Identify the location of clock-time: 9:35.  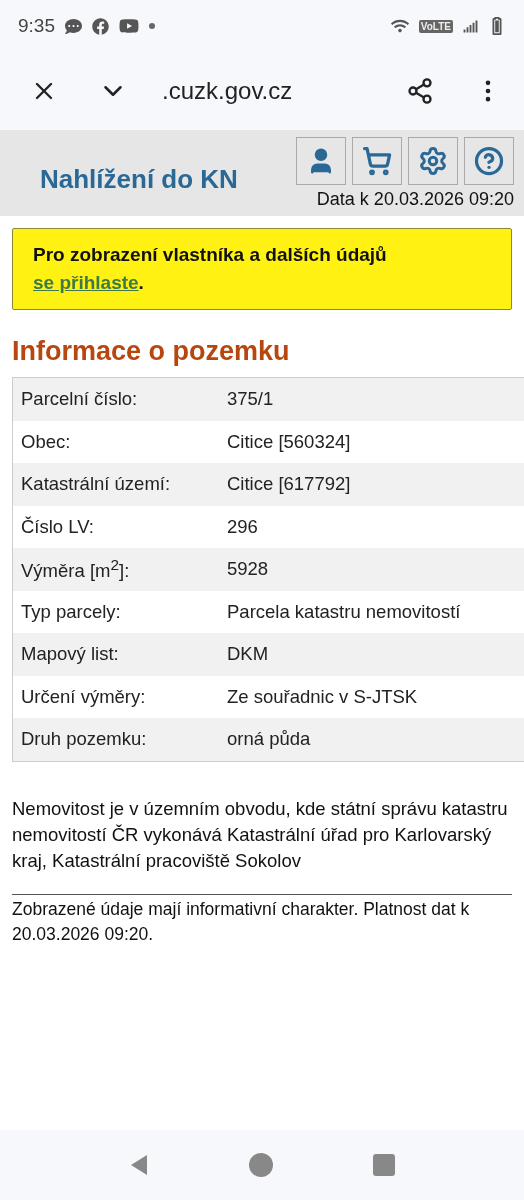
(36, 26).